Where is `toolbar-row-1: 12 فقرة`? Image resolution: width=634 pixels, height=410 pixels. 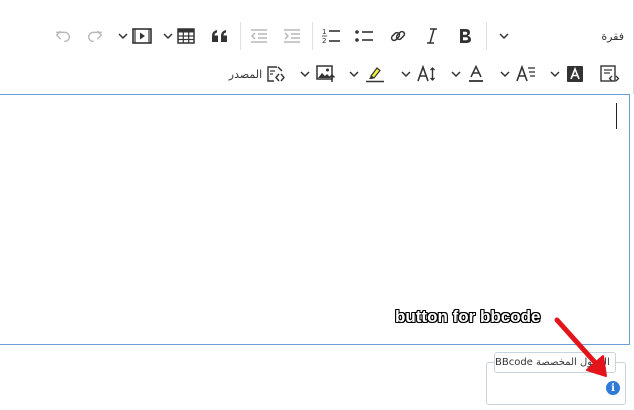
toolbar-row-1: 12 فقرة is located at coordinates (316, 36).